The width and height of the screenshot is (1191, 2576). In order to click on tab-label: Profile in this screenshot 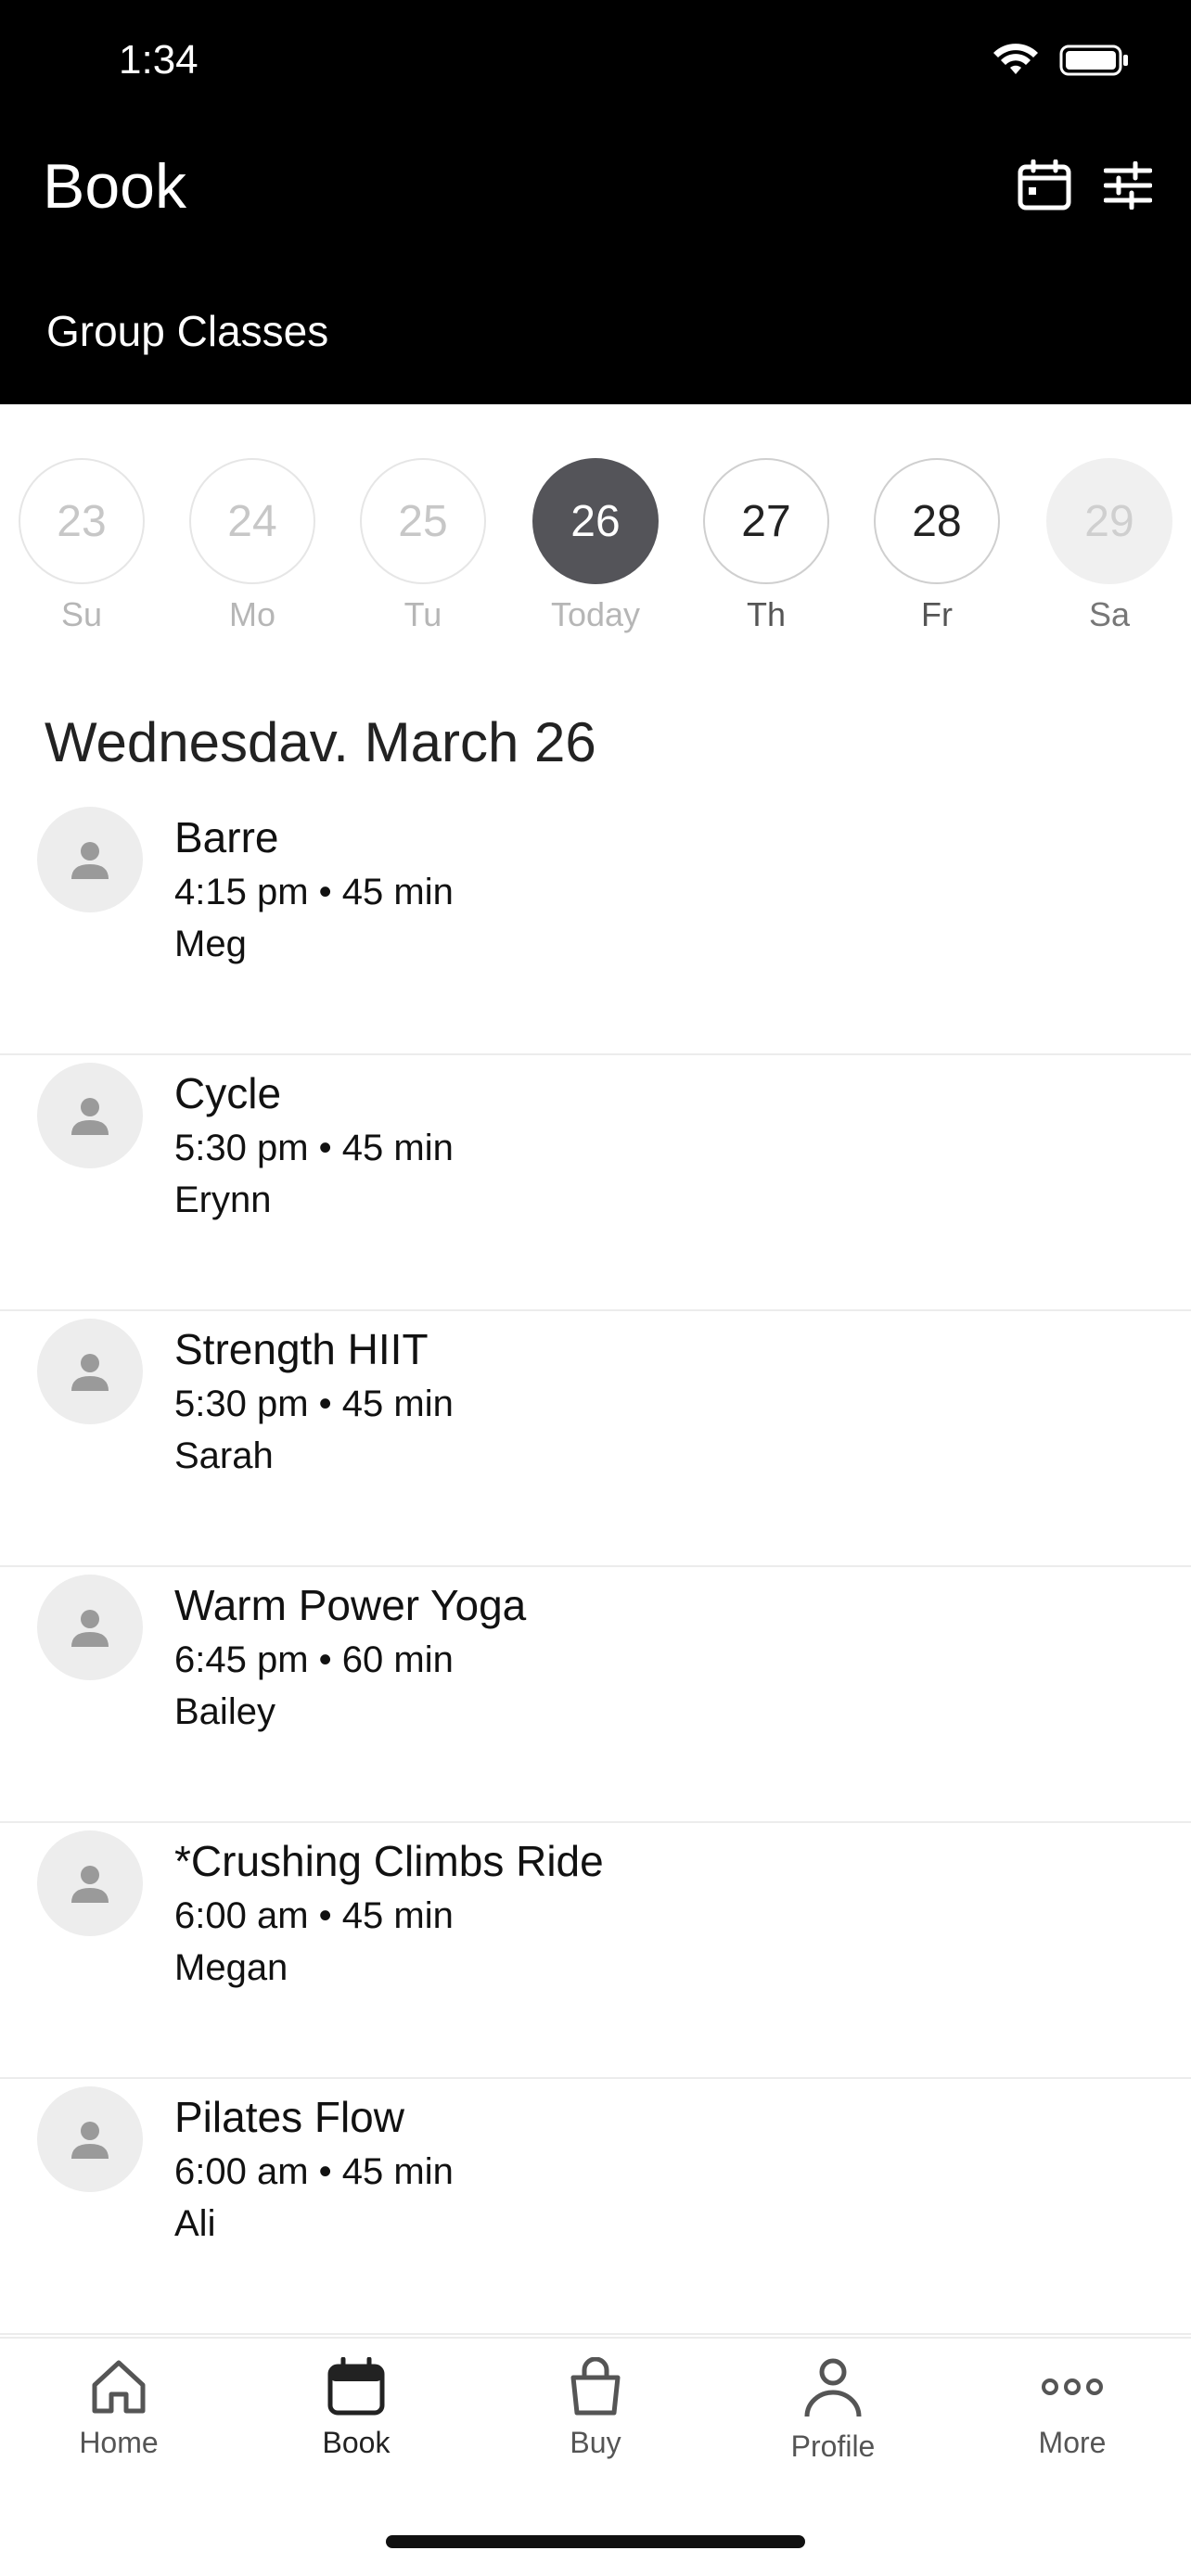, I will do `click(833, 2446)`.